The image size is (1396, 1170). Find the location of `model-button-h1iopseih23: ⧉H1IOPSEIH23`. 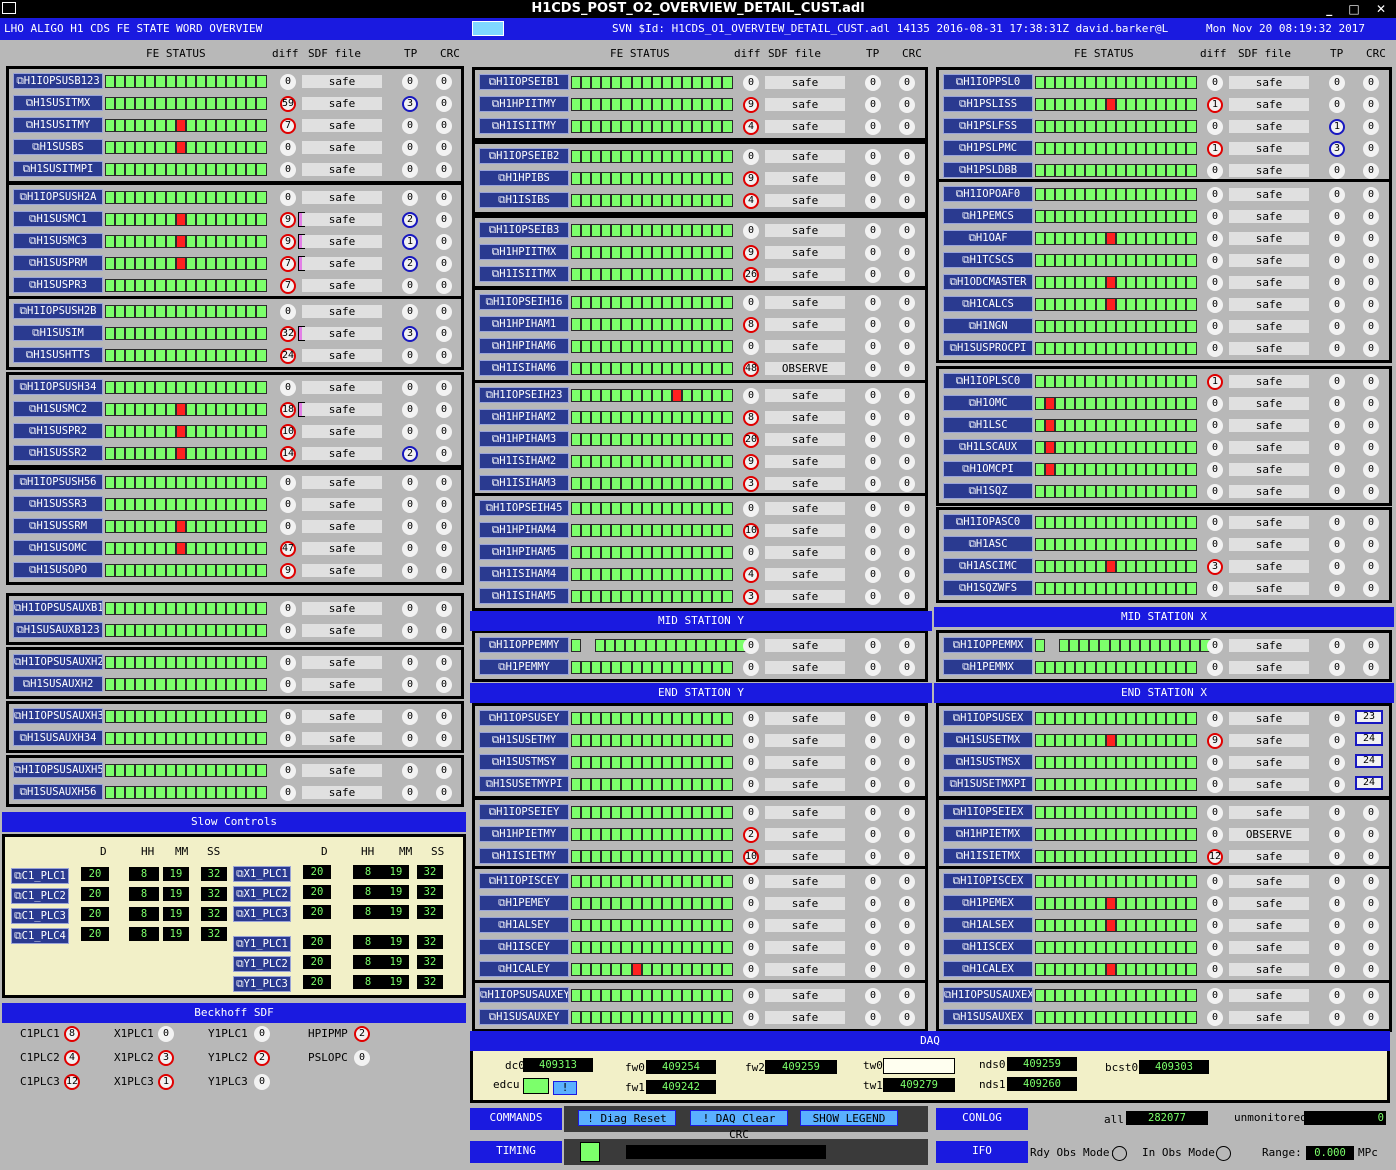

model-button-h1iopseih23: ⧉H1IOPSEIH23 is located at coordinates (524, 395).